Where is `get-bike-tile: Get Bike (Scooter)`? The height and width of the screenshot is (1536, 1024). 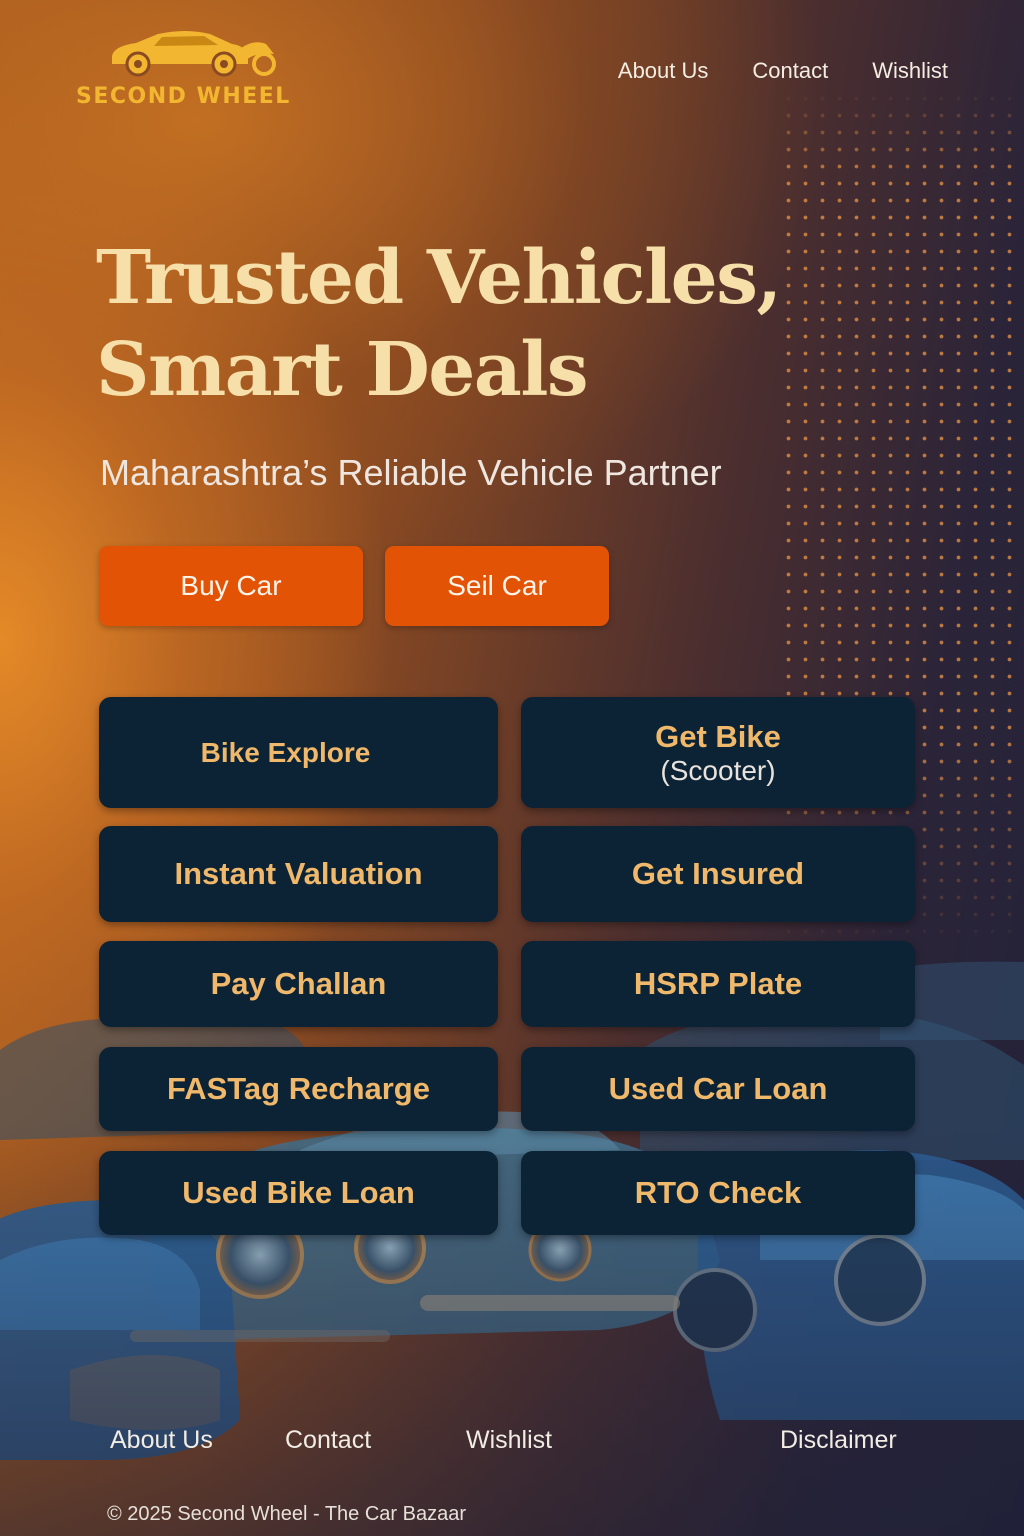
get-bike-tile: Get Bike (Scooter) is located at coordinates (718, 752).